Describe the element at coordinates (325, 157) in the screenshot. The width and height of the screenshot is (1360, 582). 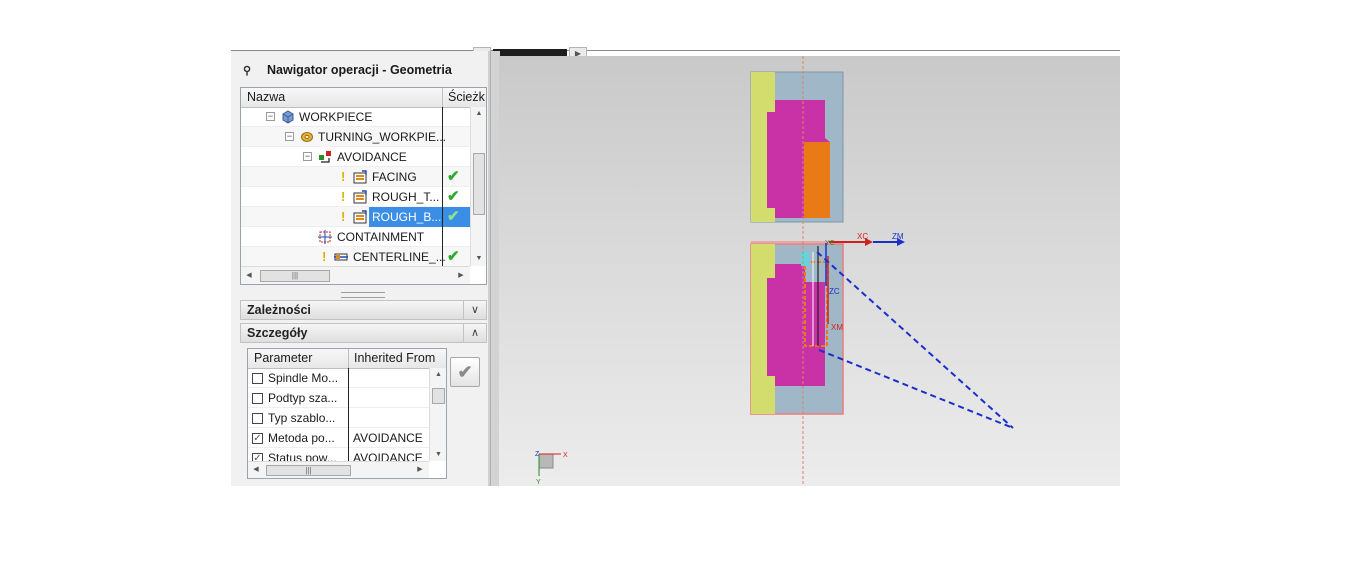
I see `avoidance-icon` at that location.